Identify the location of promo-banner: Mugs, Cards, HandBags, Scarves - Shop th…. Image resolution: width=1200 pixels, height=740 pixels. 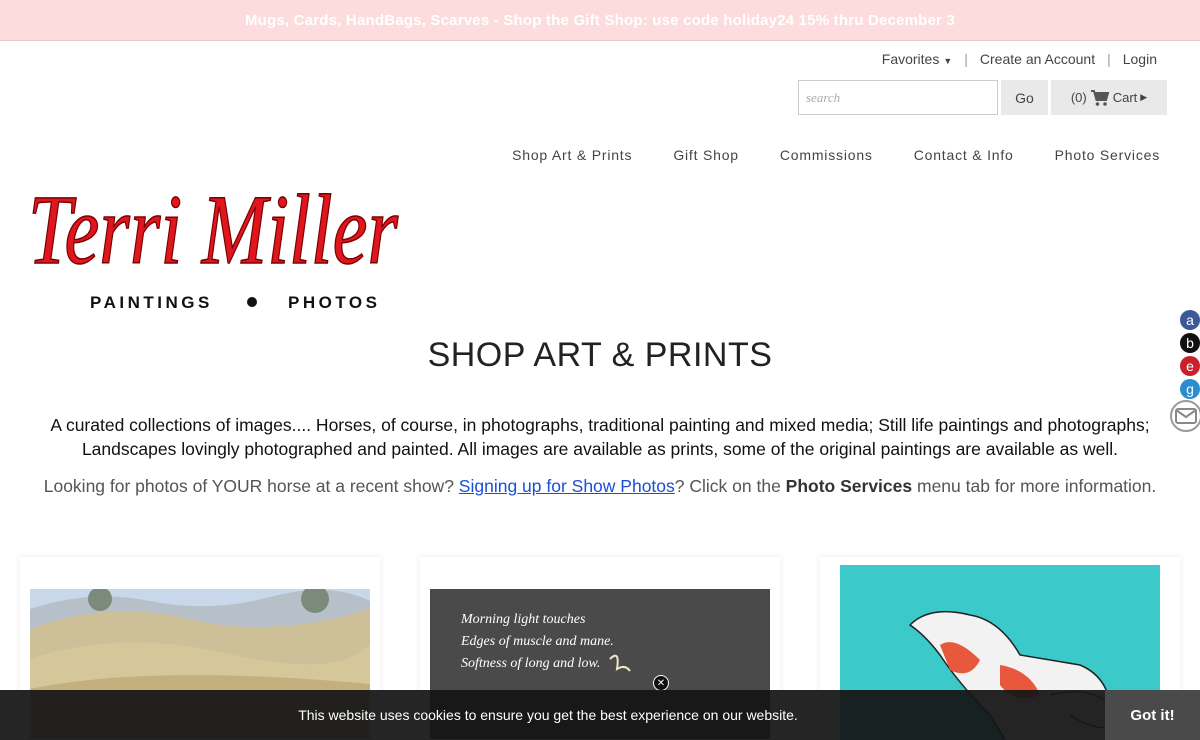
(600, 20).